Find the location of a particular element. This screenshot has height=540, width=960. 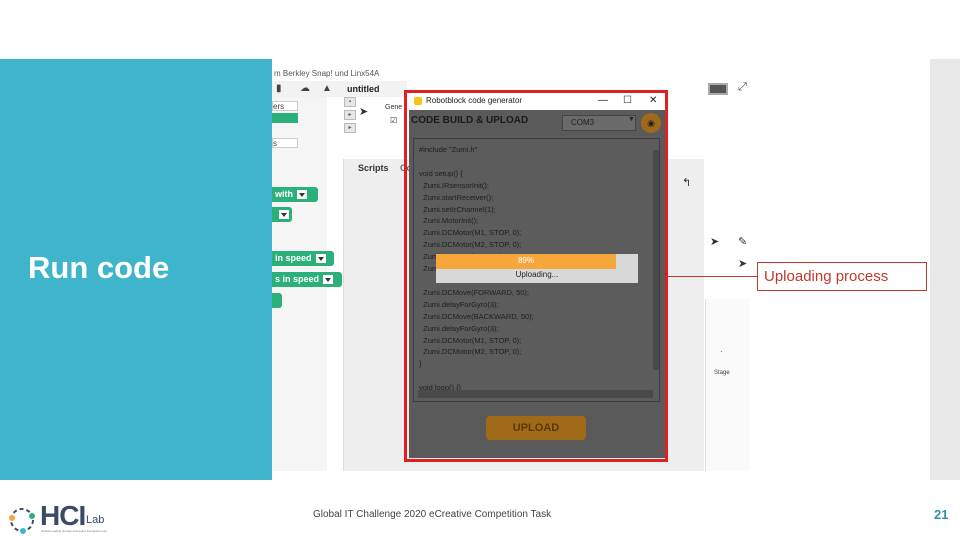

generator-label: Gene is located at coordinates (394, 107).